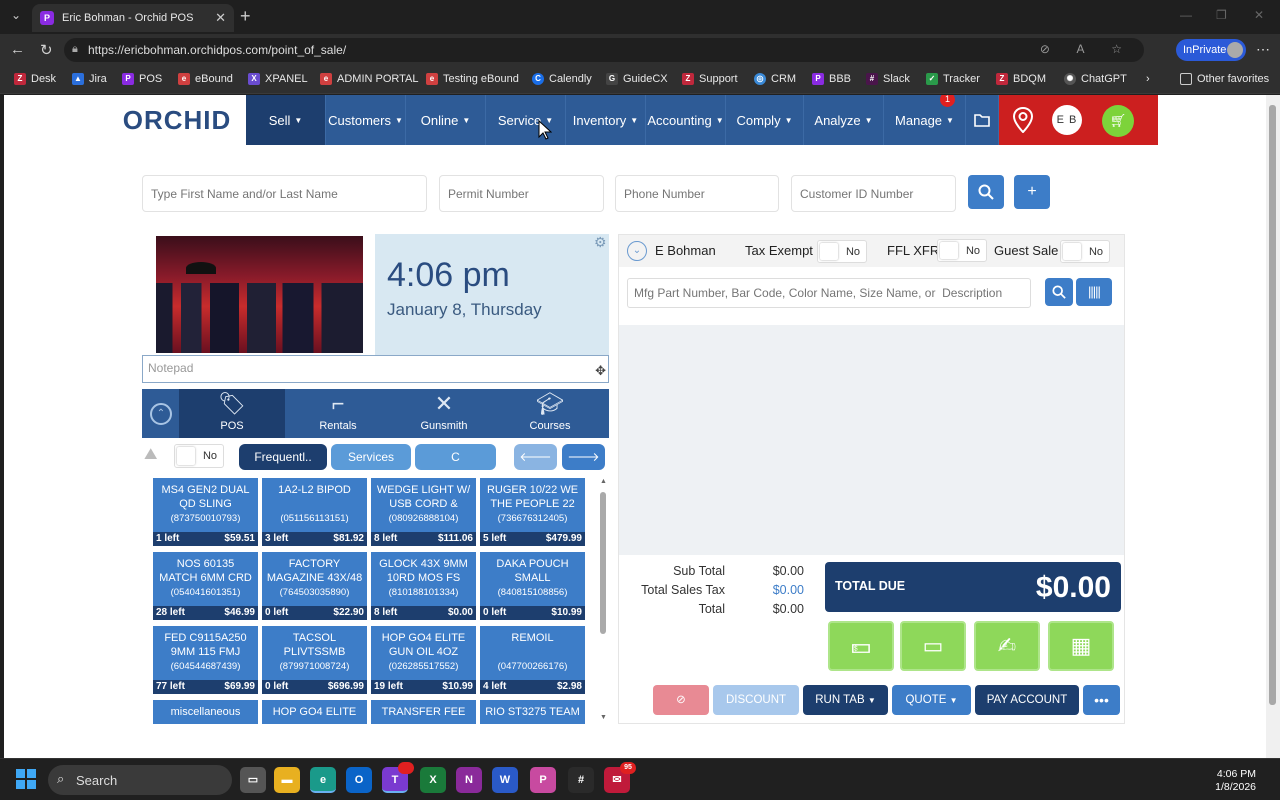  Describe the element at coordinates (1081, 646) in the screenshot. I see `pay-other-button: ▦` at that location.